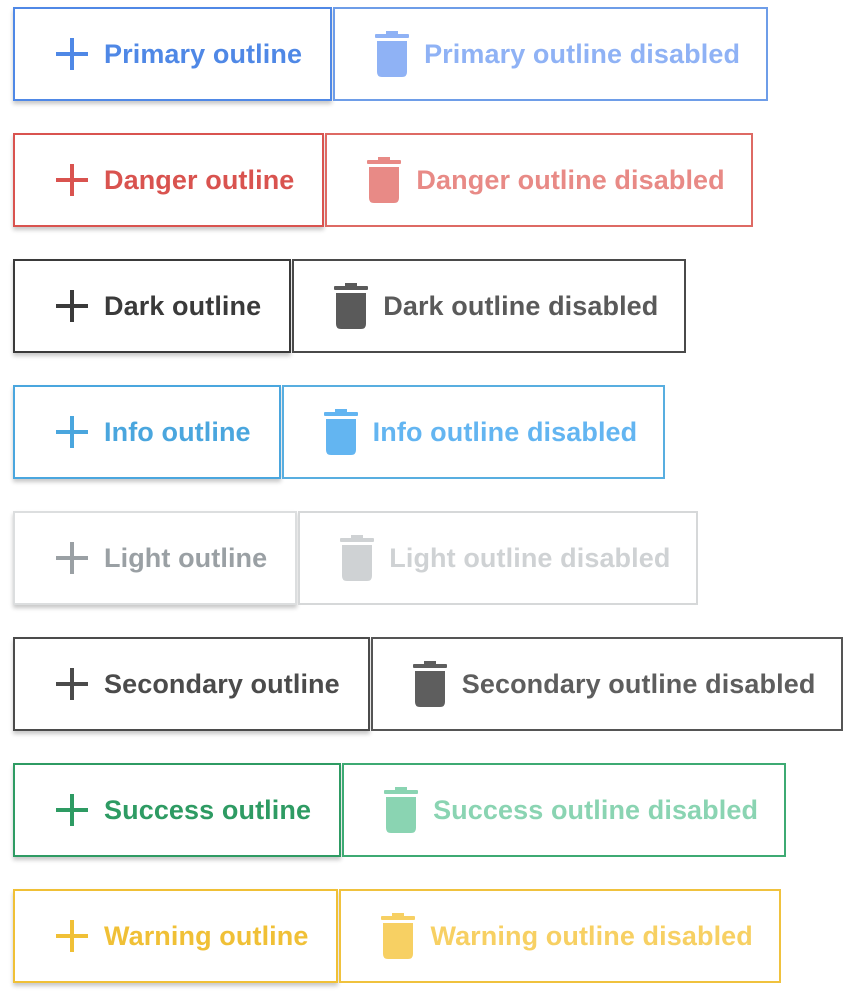  I want to click on warning-outline-disabled-button: Warning outline disabled, so click(560, 936).